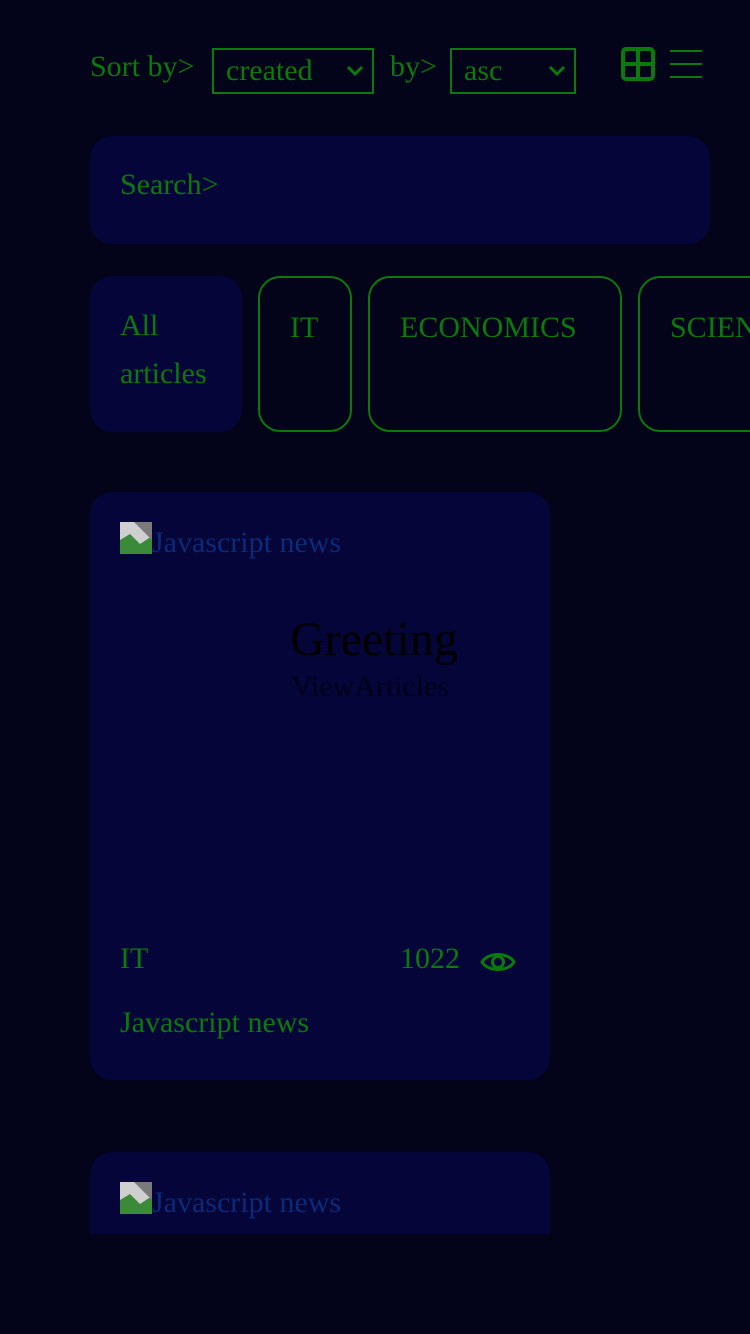 This screenshot has width=750, height=1334. I want to click on category-tabs: All articles IT ECONOMICS SCIENCE, so click(420, 354).